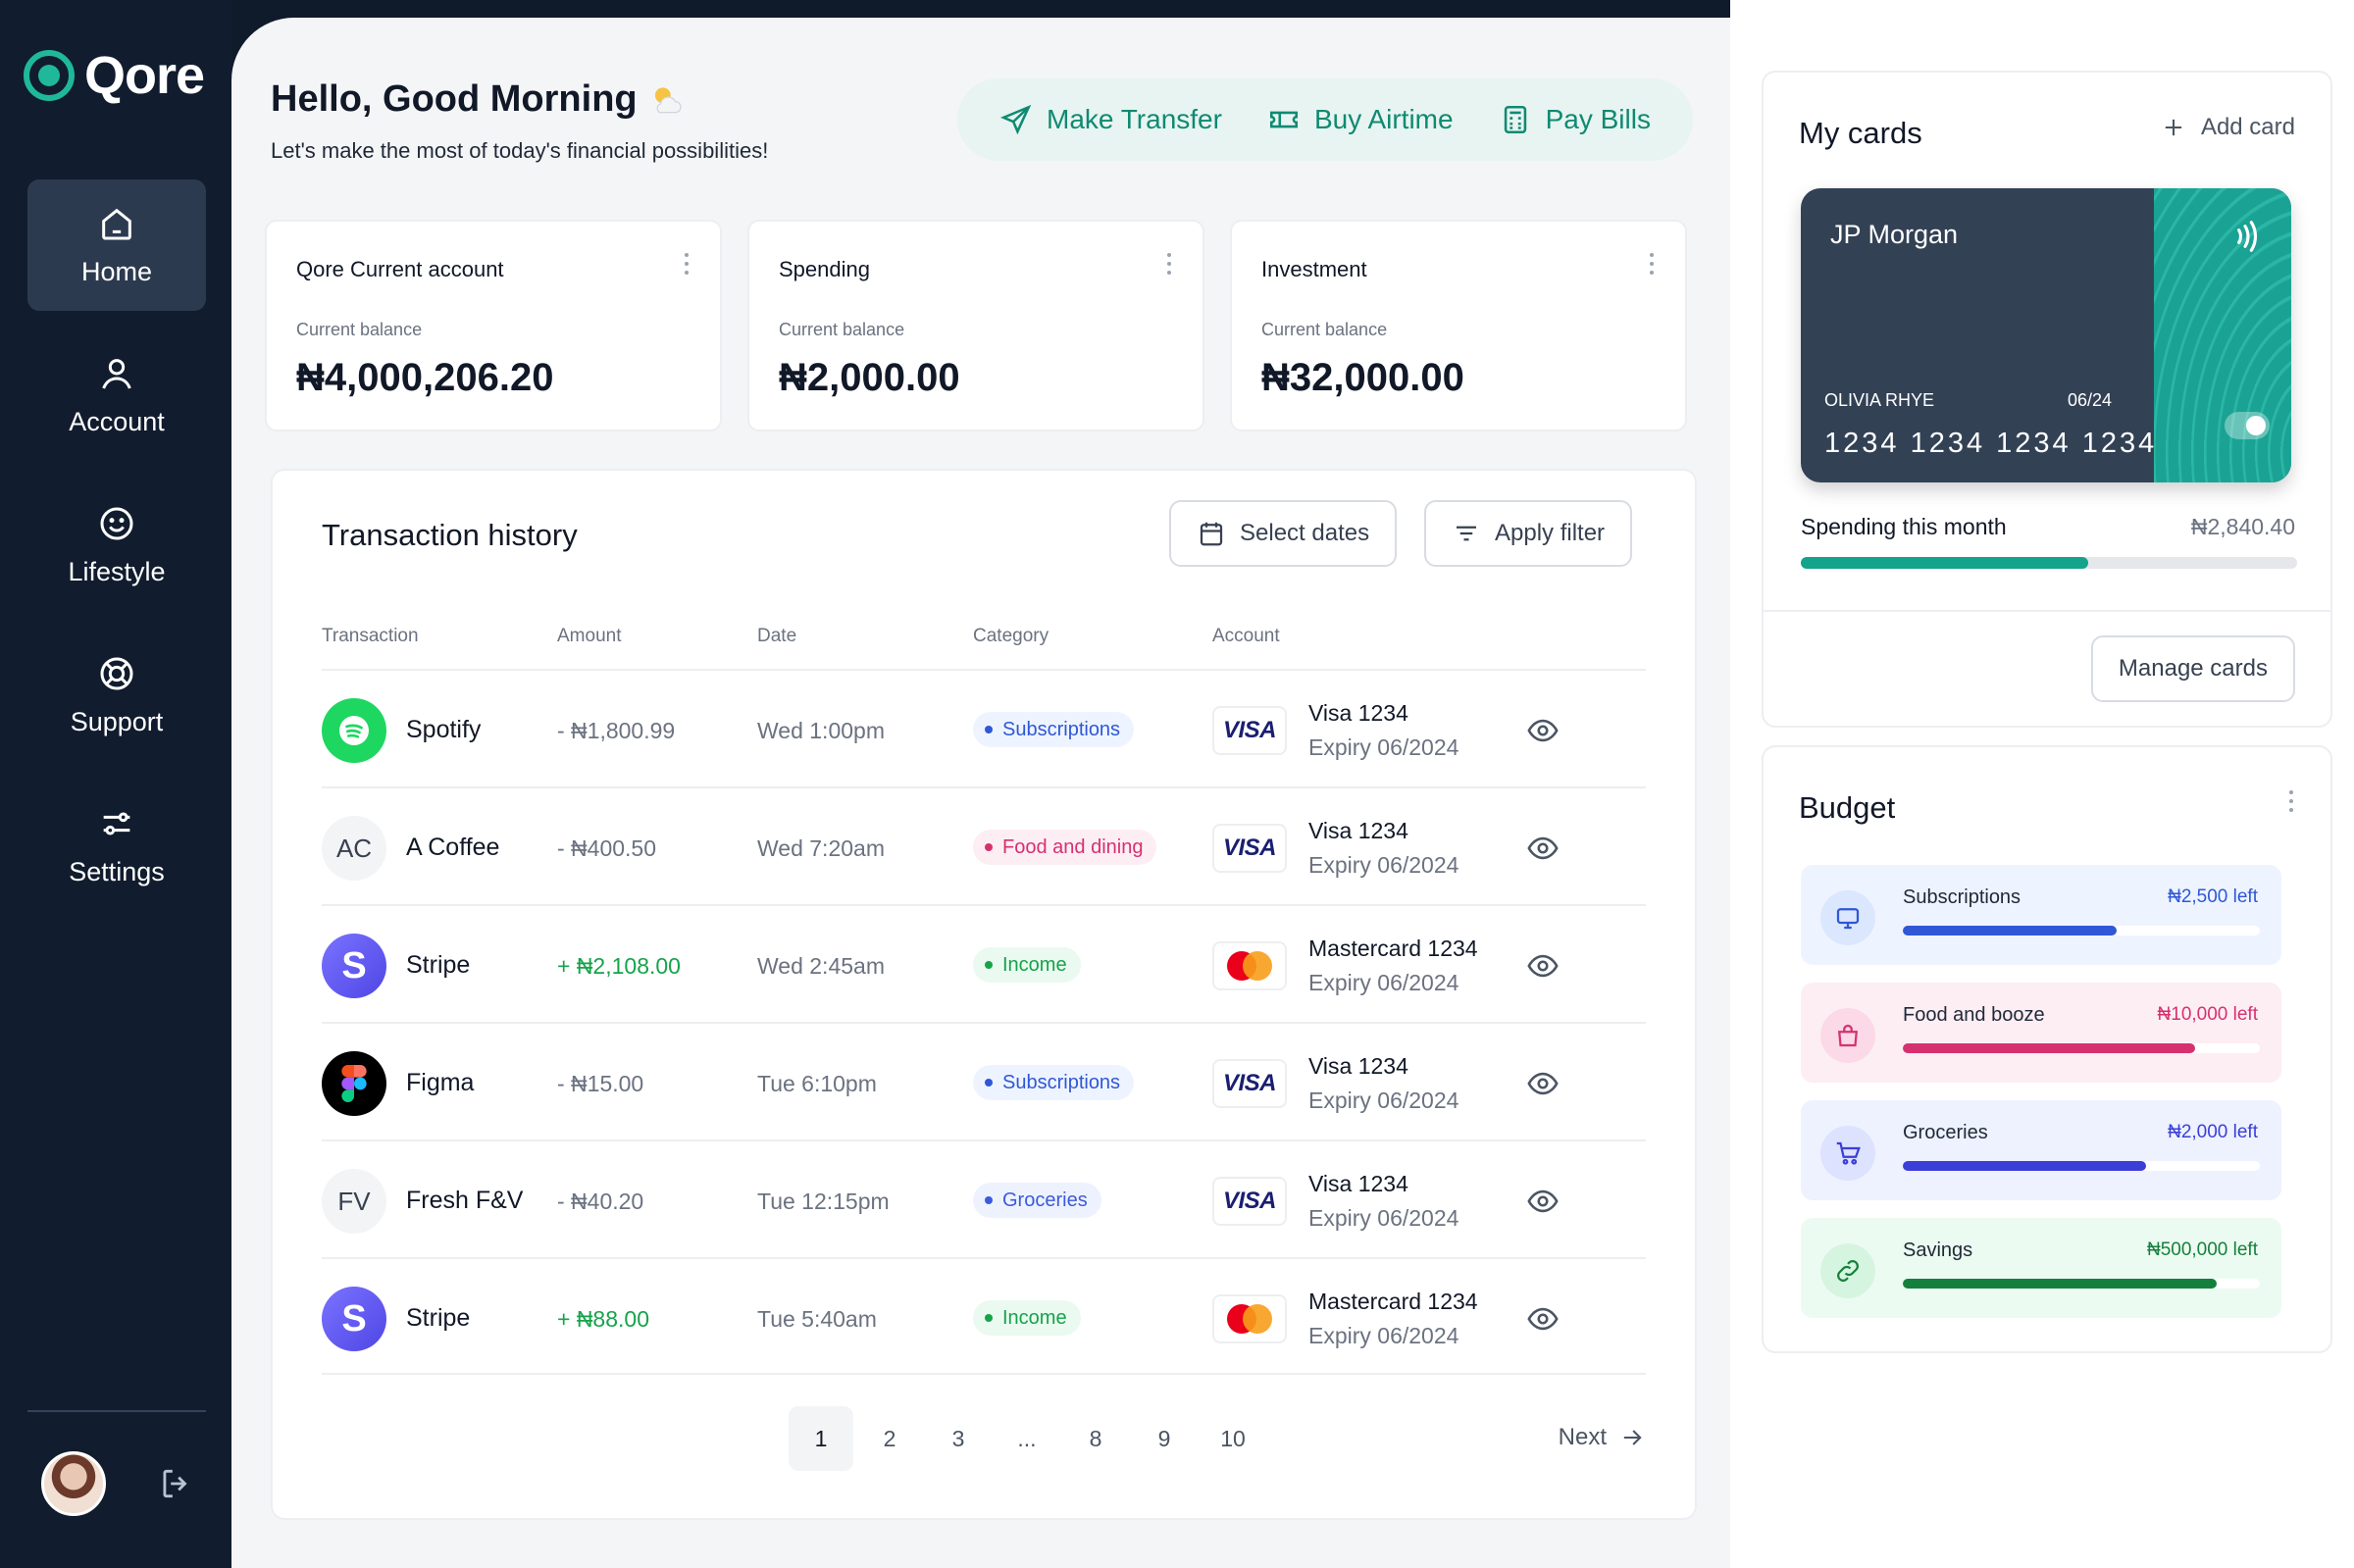 Image resolution: width=2354 pixels, height=1568 pixels. Describe the element at coordinates (2041, 1268) in the screenshot. I see `budget-item-savings: Savings ₦500,000 left` at that location.